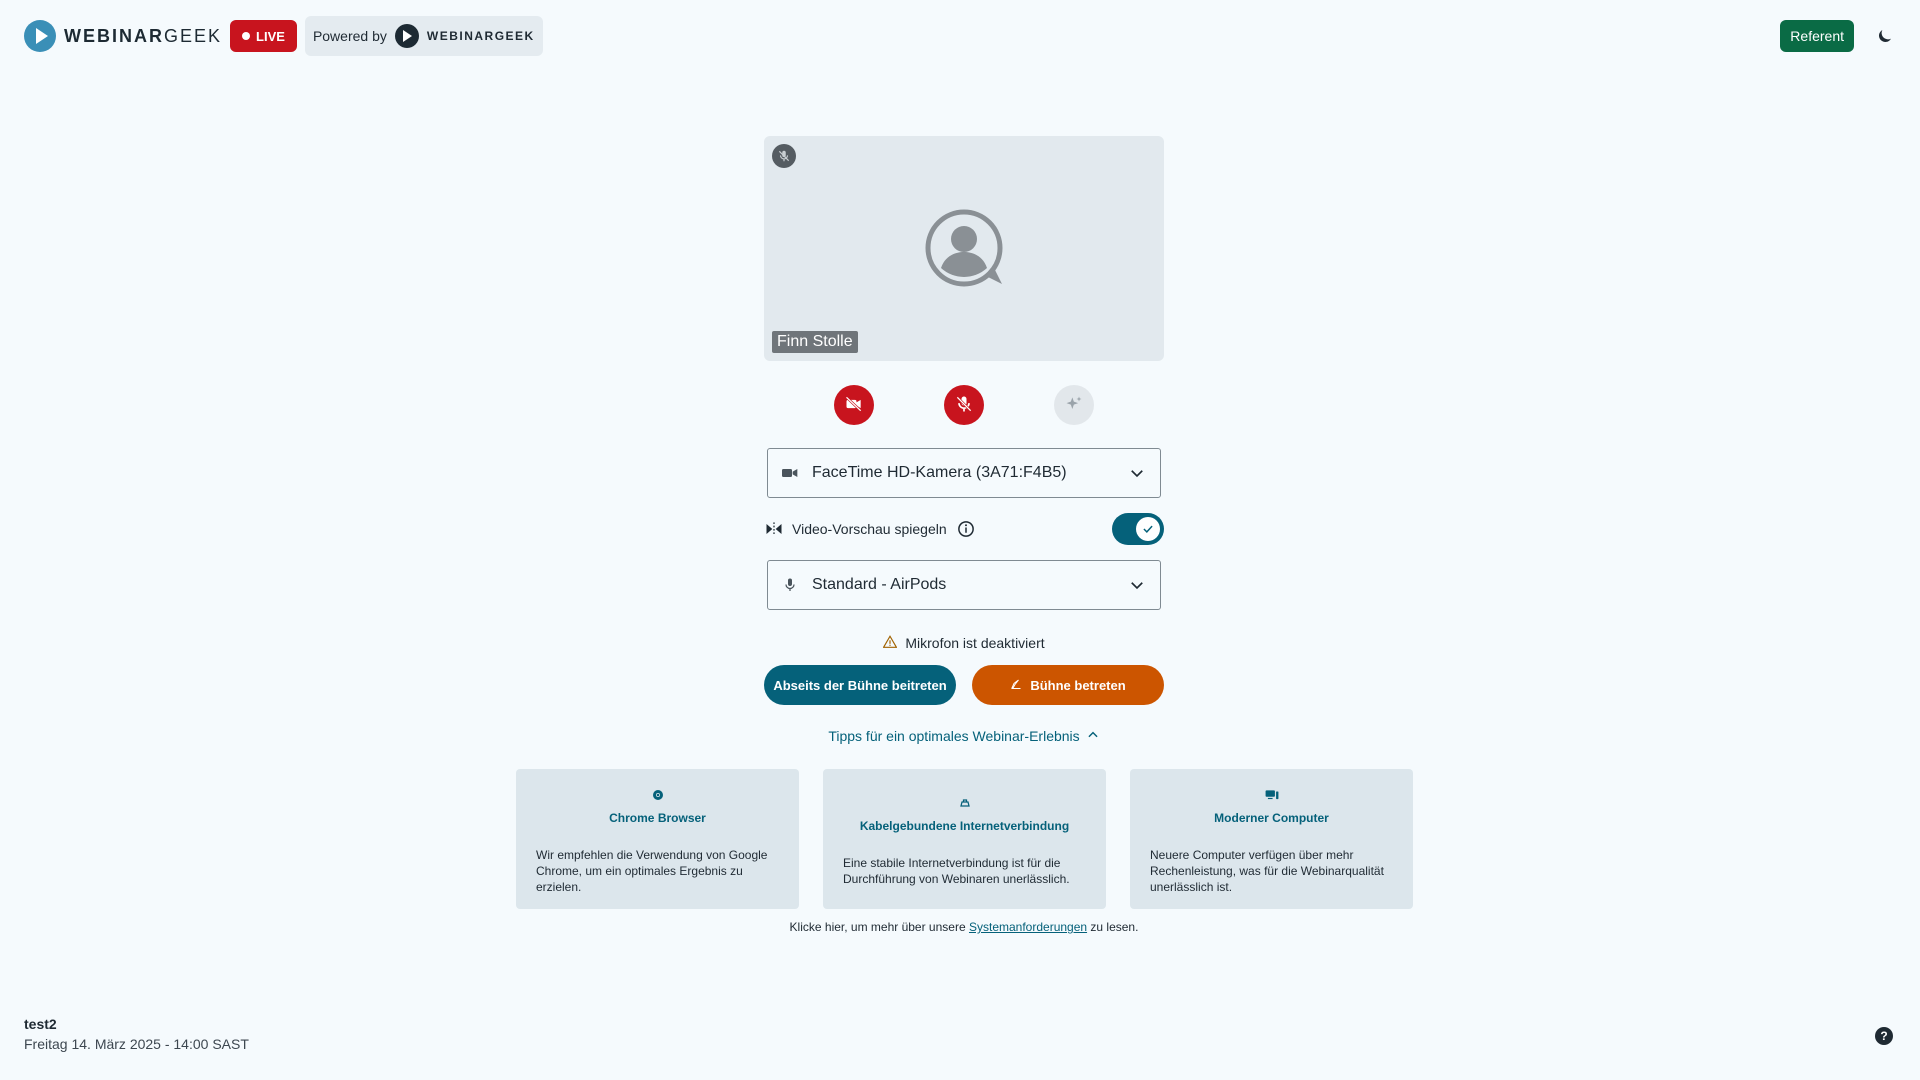 This screenshot has width=1920, height=1080. I want to click on camera-off-icon, so click(854, 405).